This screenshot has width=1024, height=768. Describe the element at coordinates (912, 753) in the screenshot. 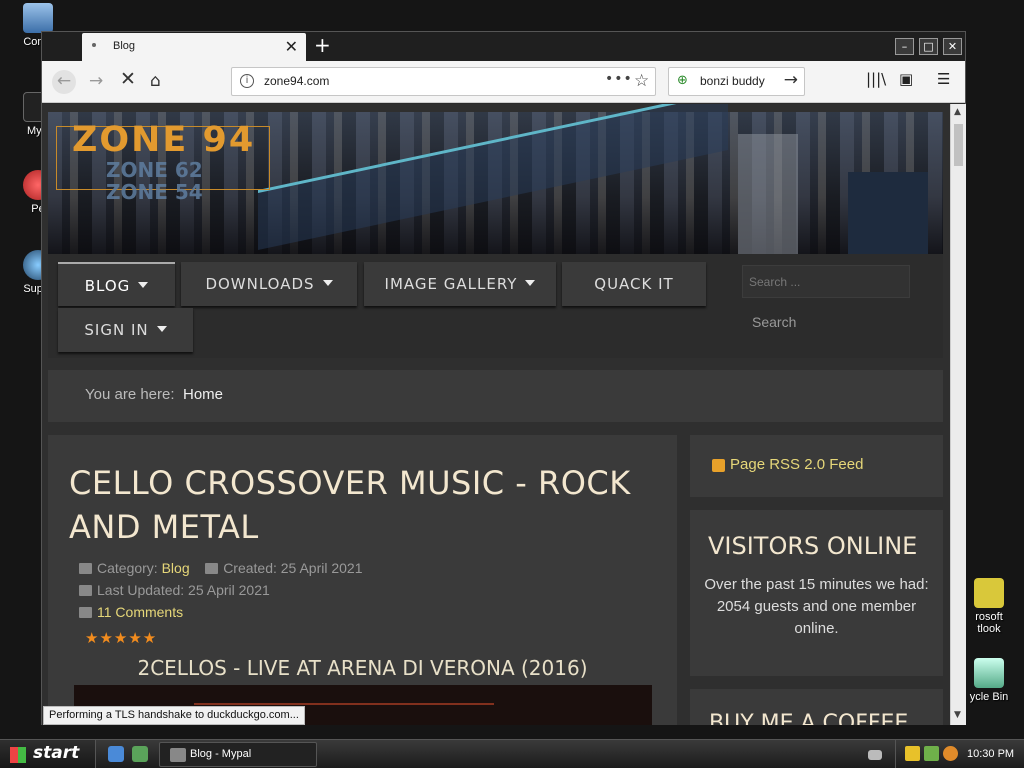

I see `security-shield-icon` at that location.